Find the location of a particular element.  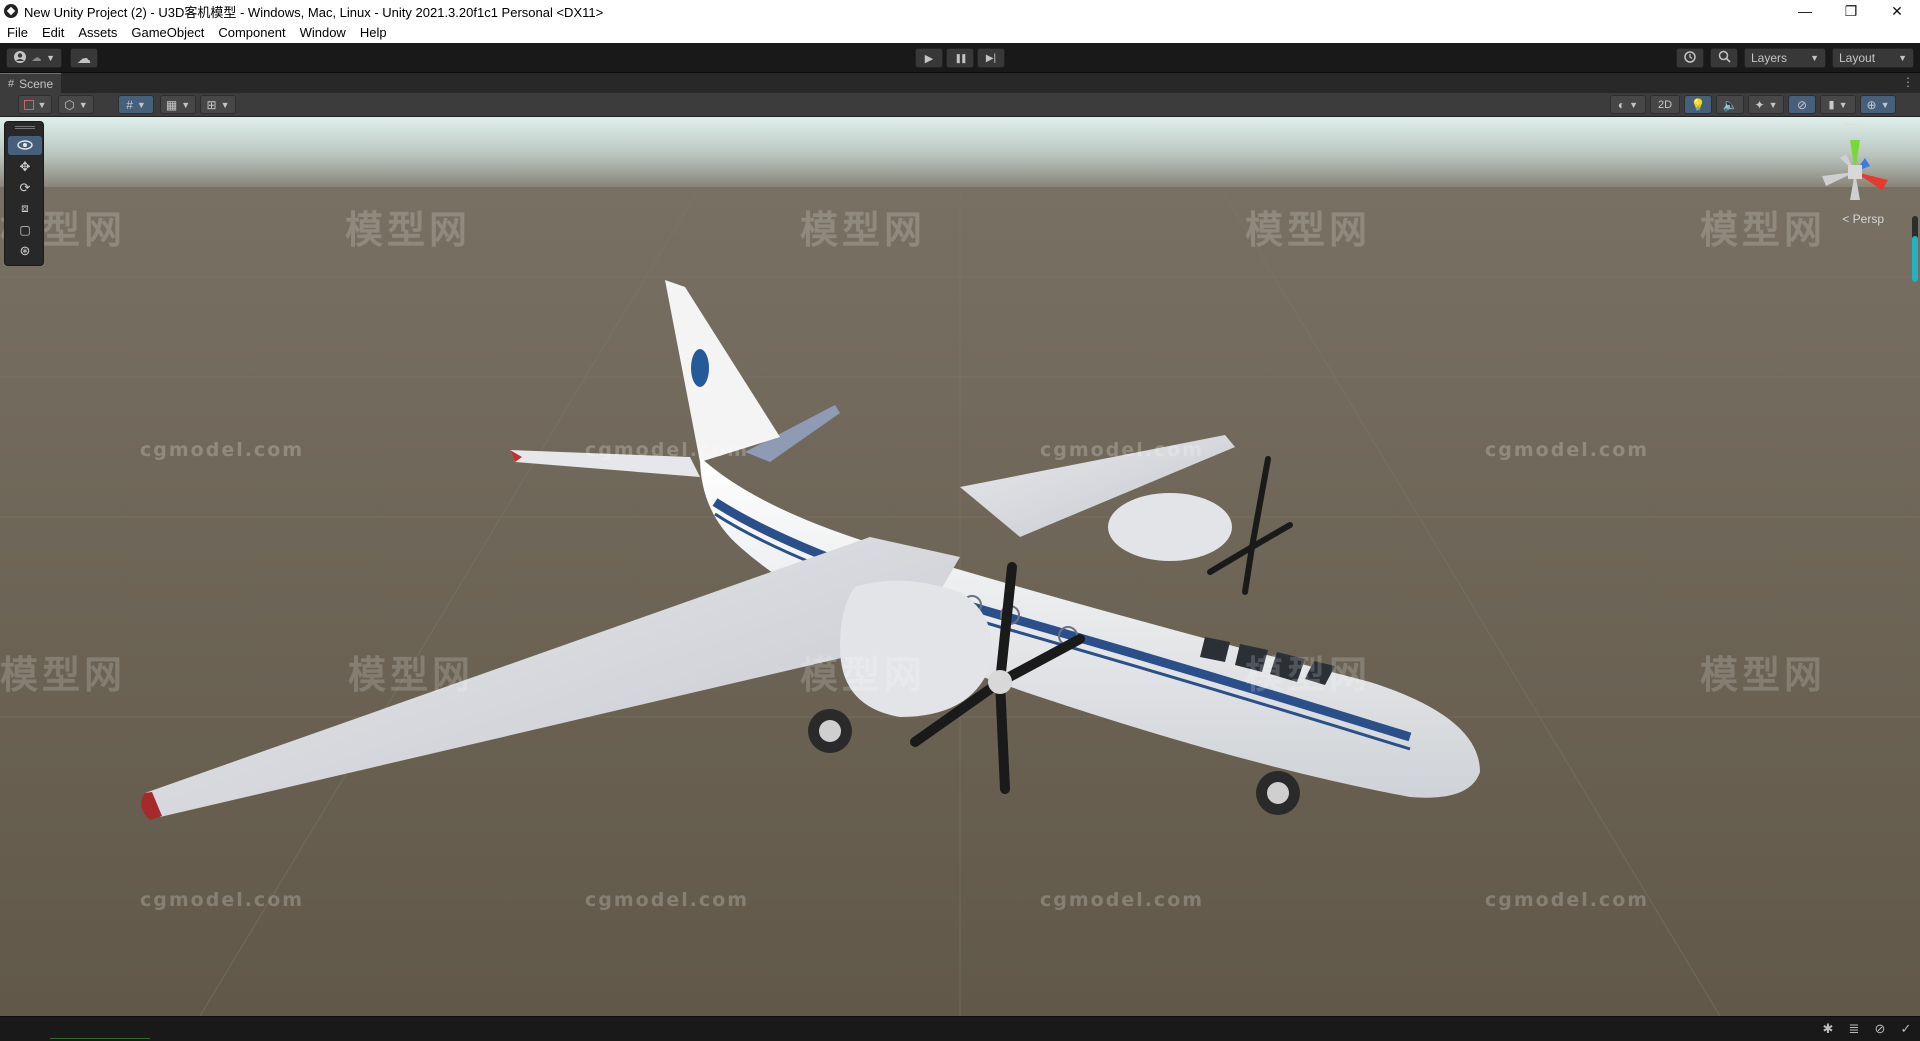

cloud-sync-icon: ☁ is located at coordinates (36, 58).